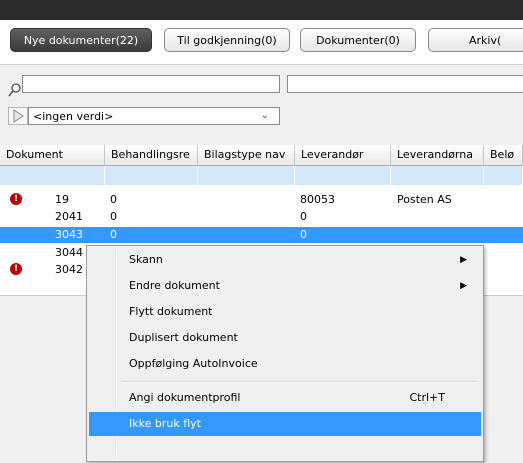  I want to click on tab-arkiv: Arkiv(, so click(475, 40).